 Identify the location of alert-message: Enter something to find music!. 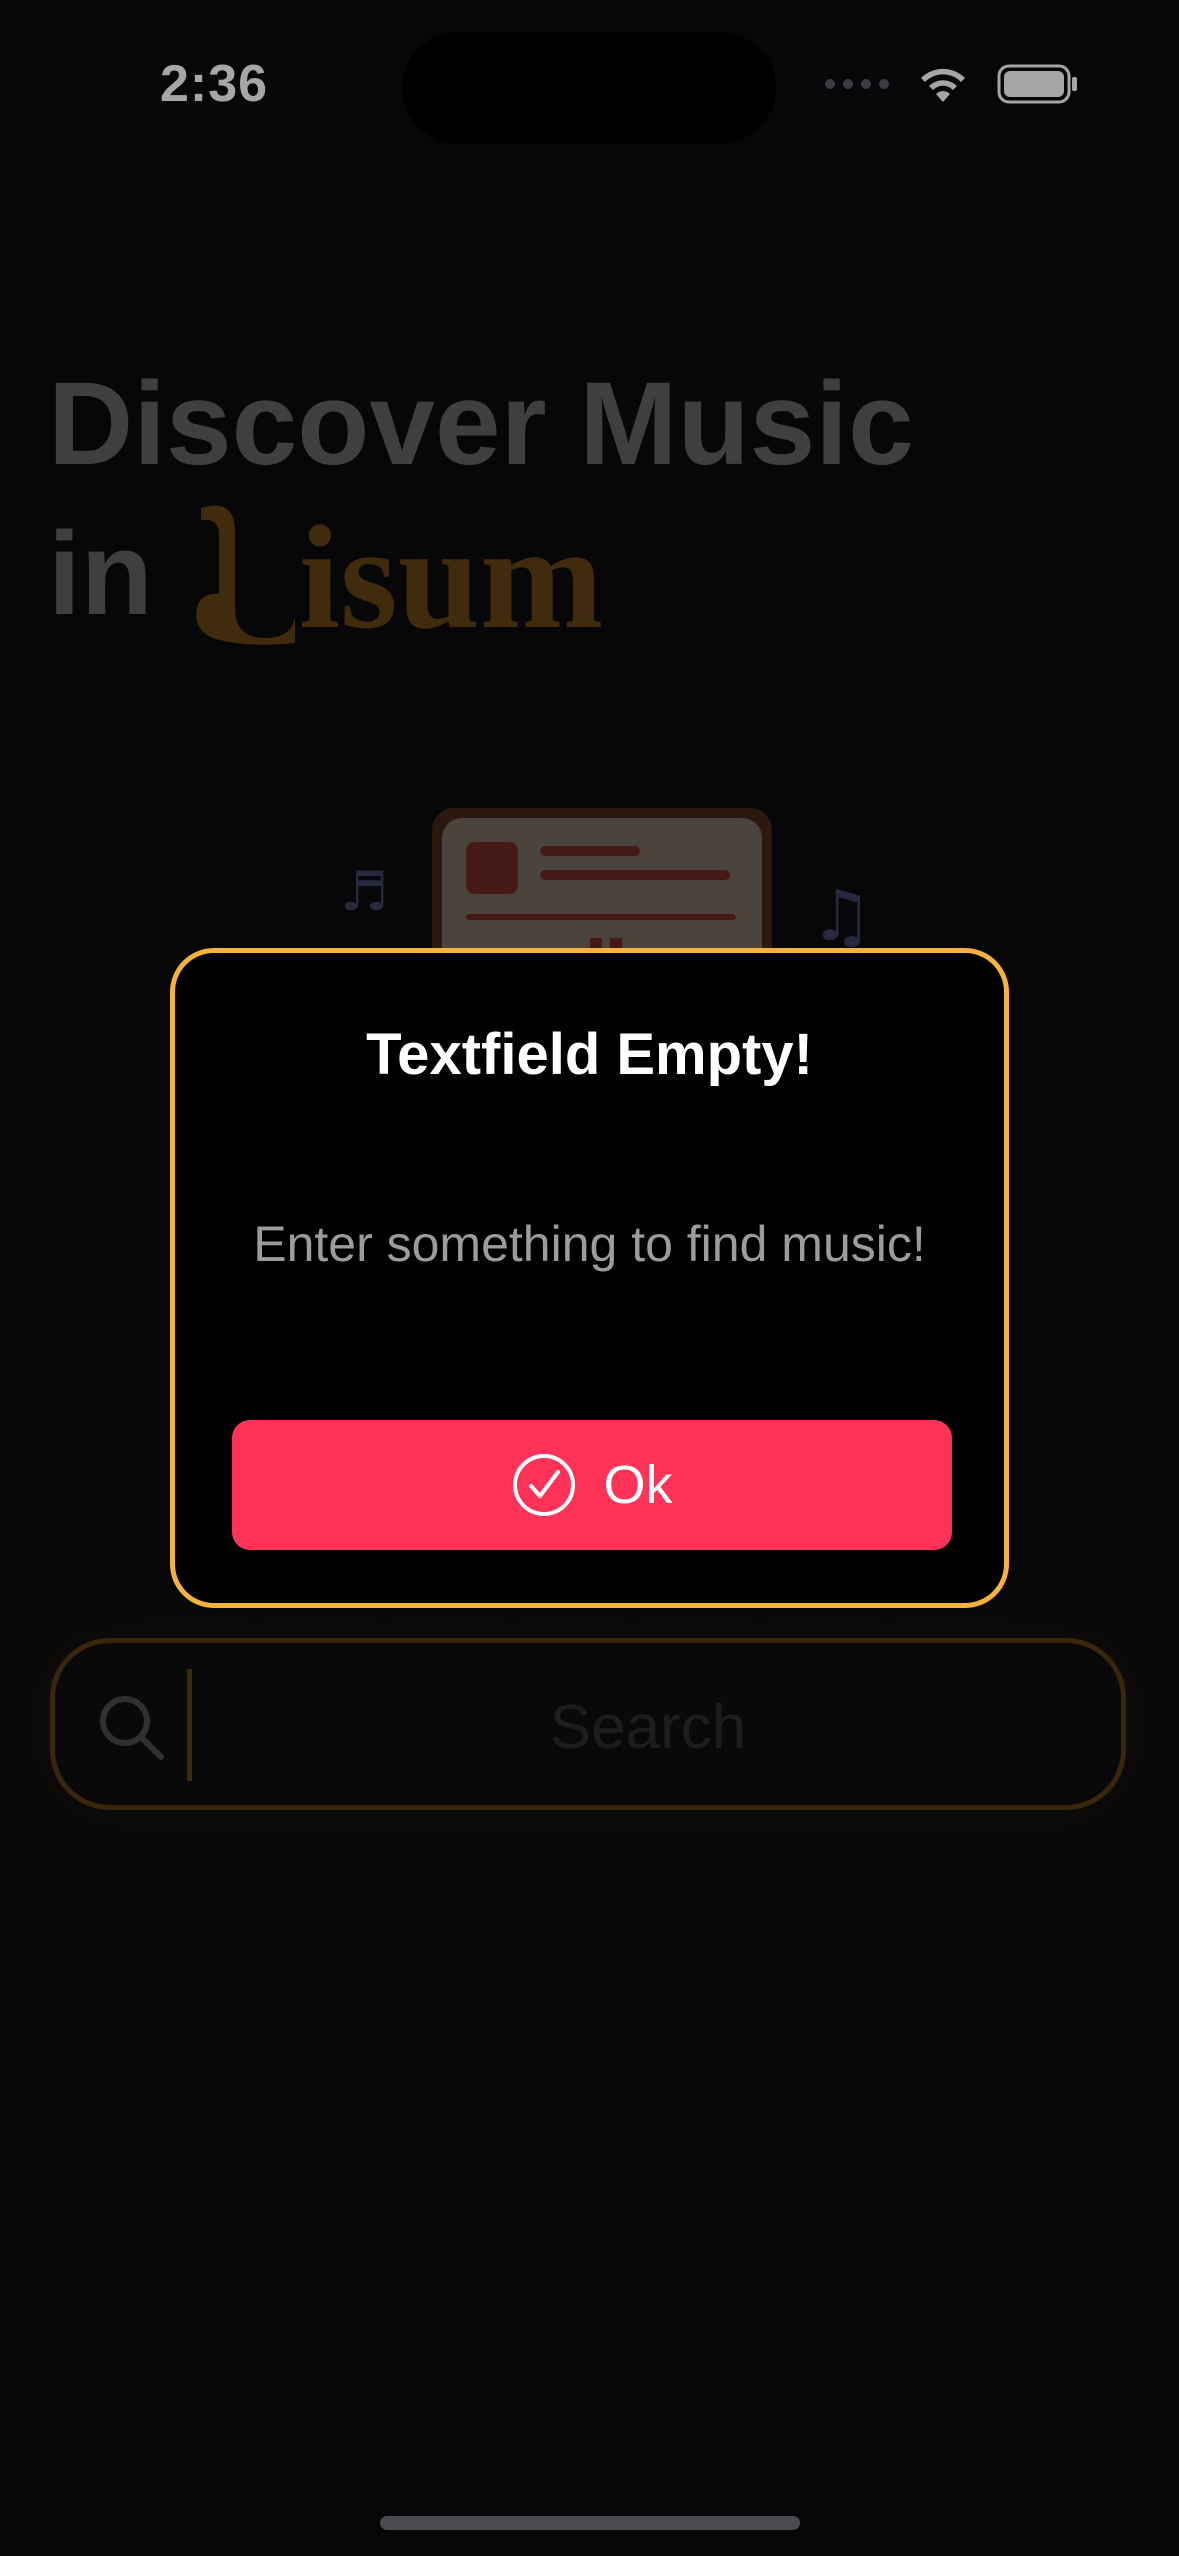
(589, 1244).